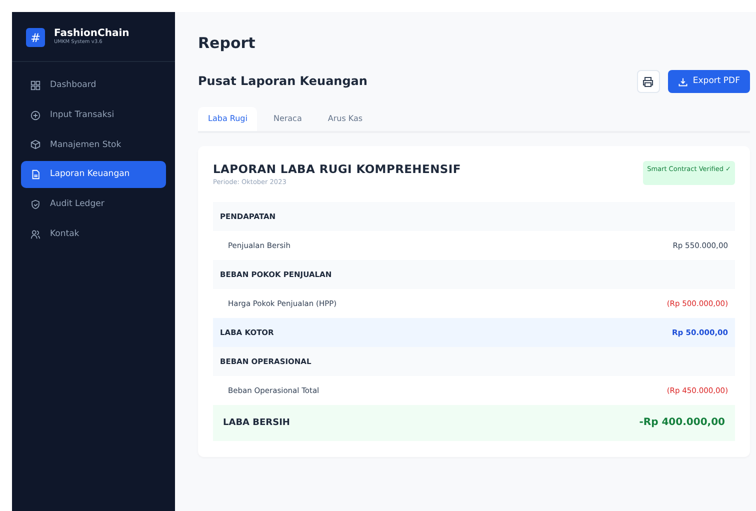  What do you see at coordinates (287, 119) in the screenshot?
I see `tab: Neraca` at bounding box center [287, 119].